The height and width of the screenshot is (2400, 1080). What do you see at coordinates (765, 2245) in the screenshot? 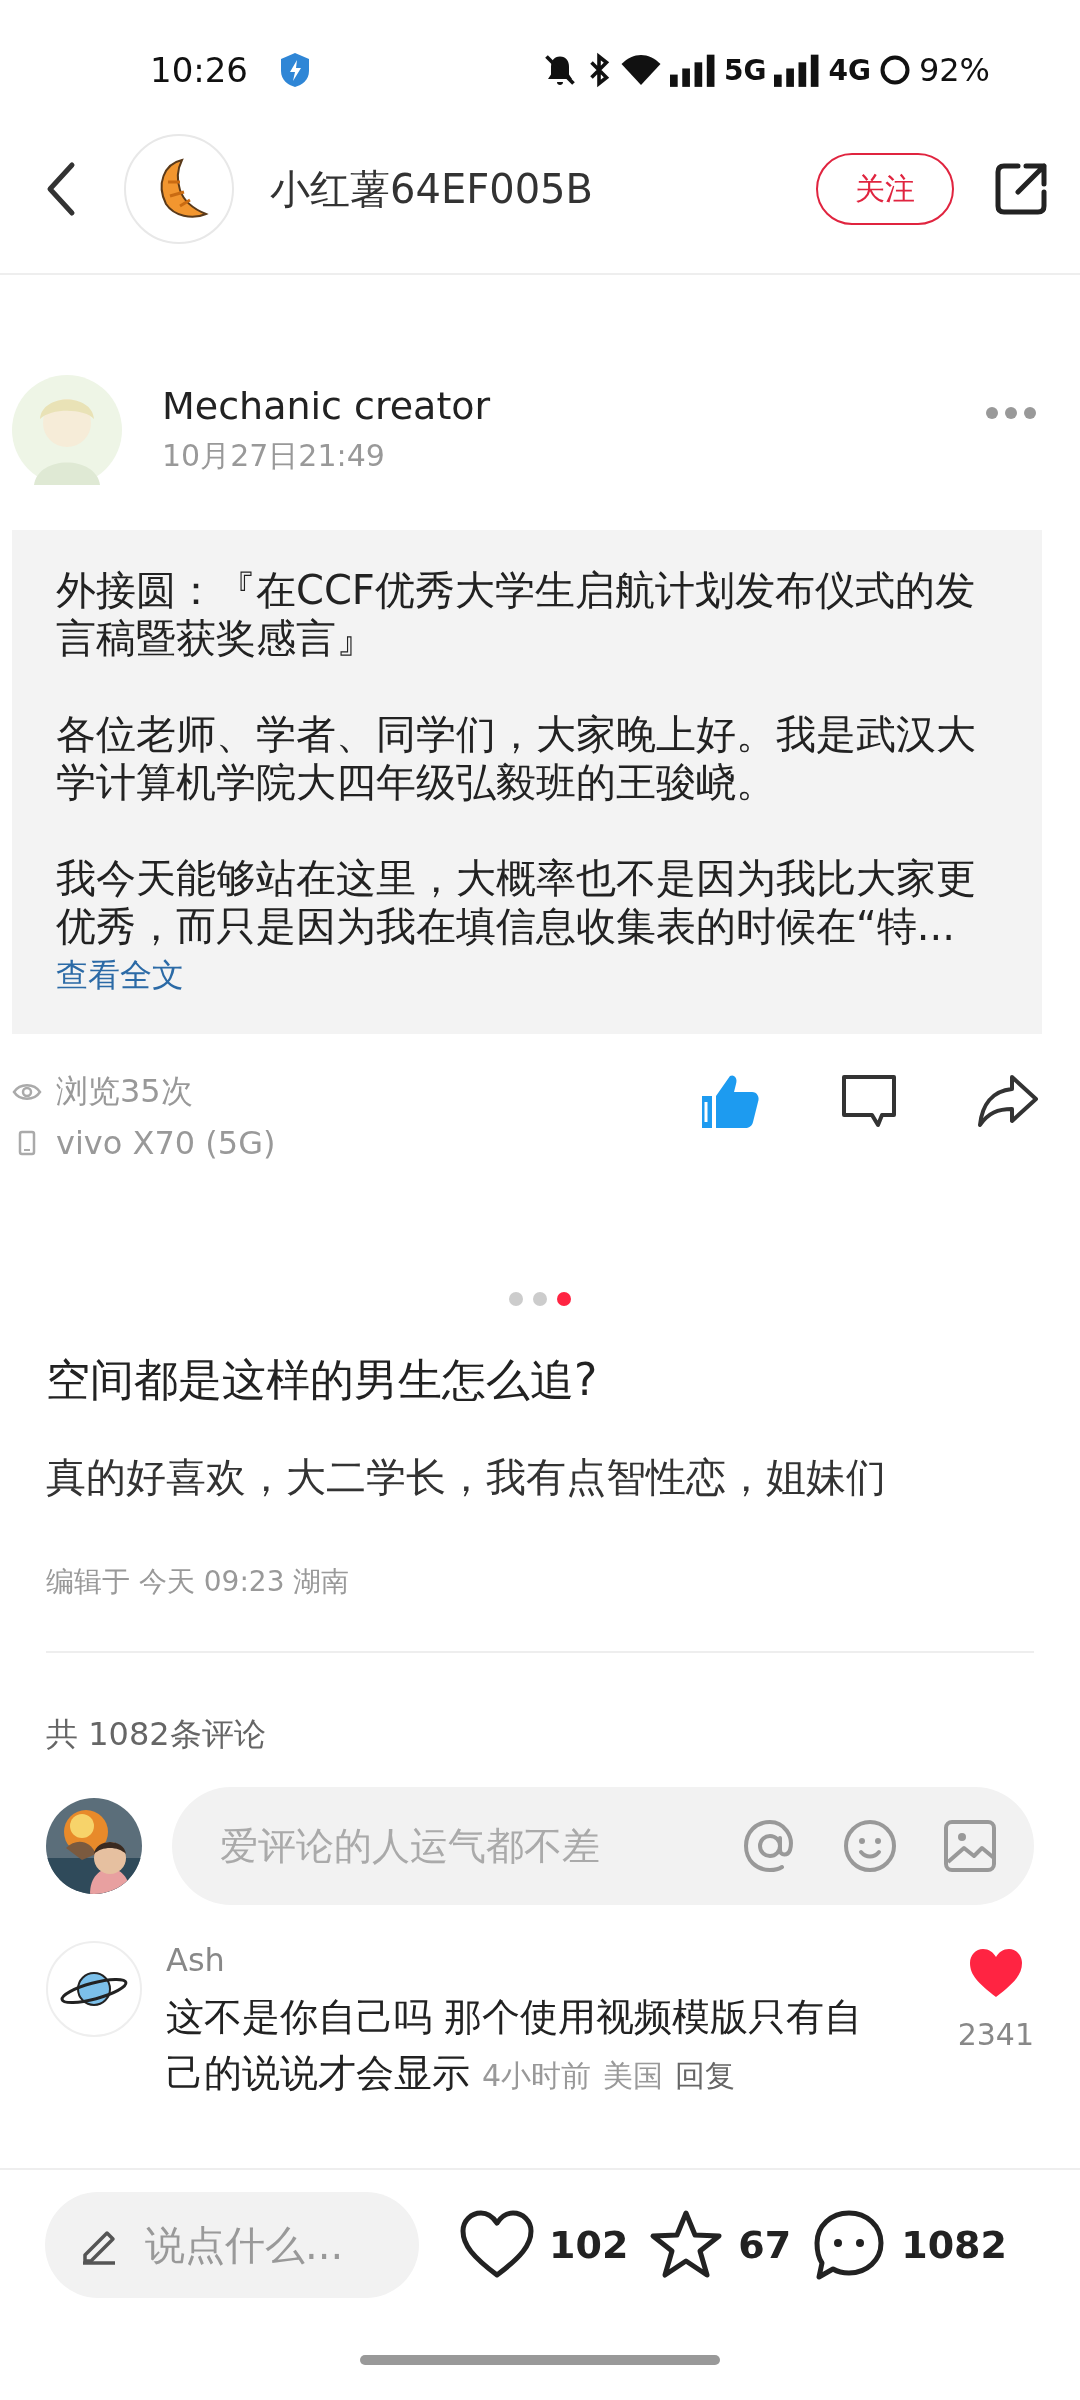
I see `collect-count: 67` at bounding box center [765, 2245].